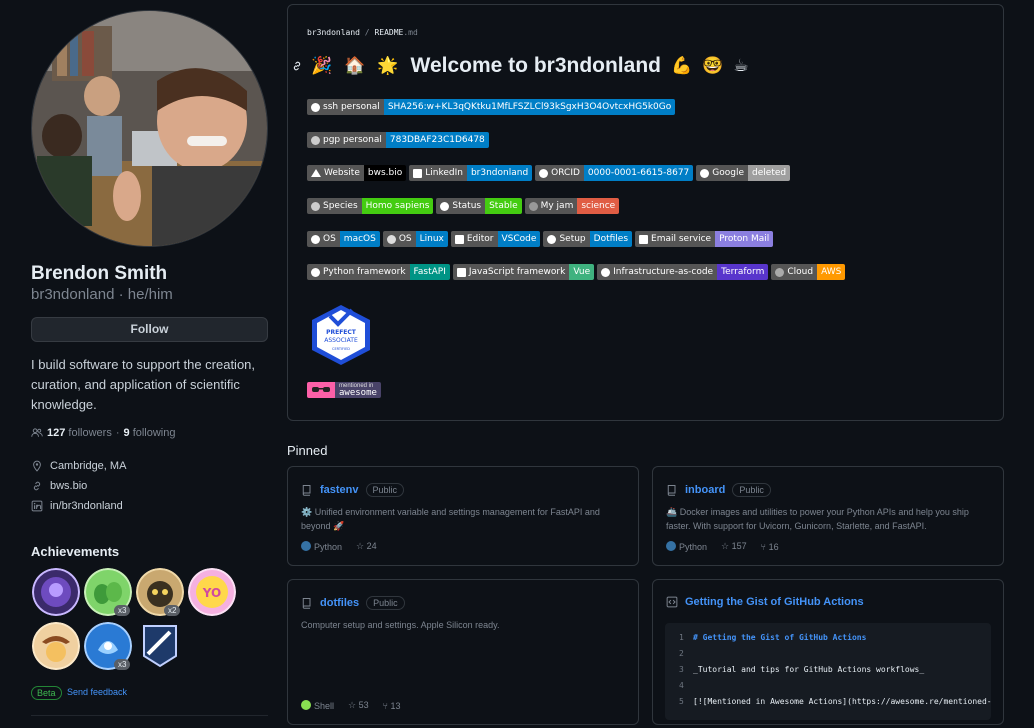 The image size is (1034, 728). I want to click on editor-badge: Editor VSCode, so click(495, 239).